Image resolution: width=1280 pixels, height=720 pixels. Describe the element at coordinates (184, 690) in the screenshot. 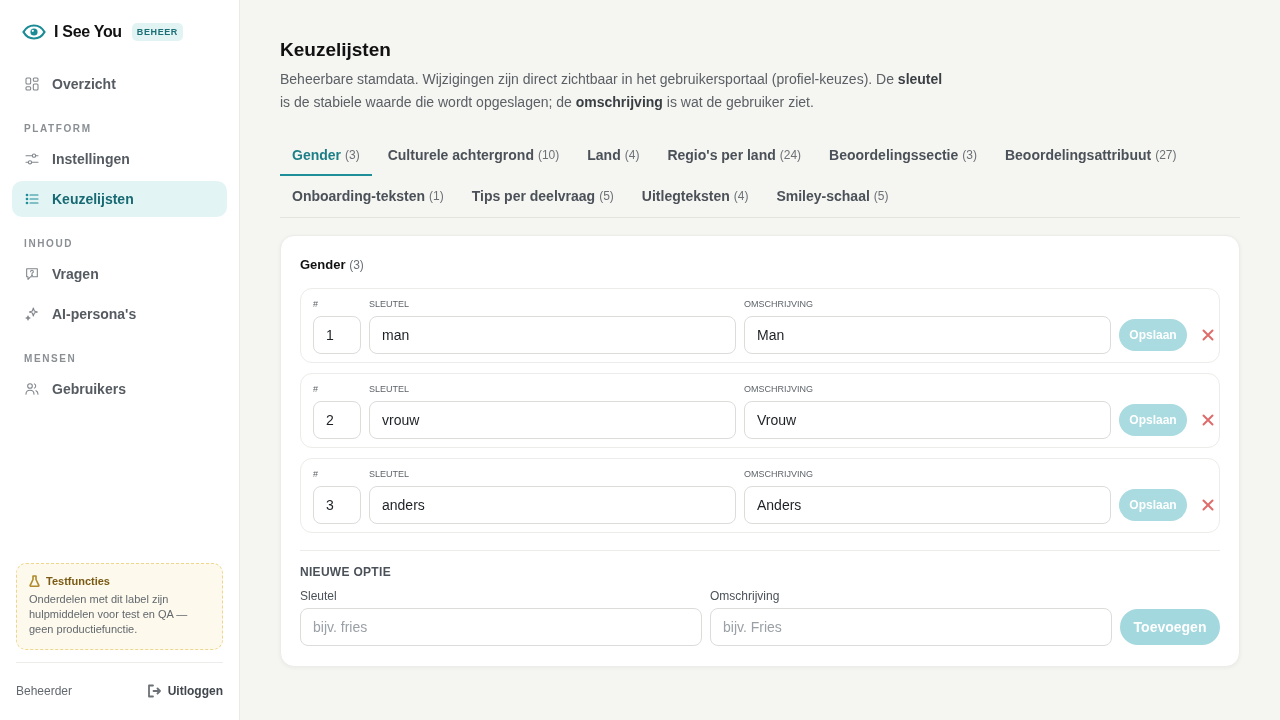

I see `logout-button: Uitloggen` at that location.